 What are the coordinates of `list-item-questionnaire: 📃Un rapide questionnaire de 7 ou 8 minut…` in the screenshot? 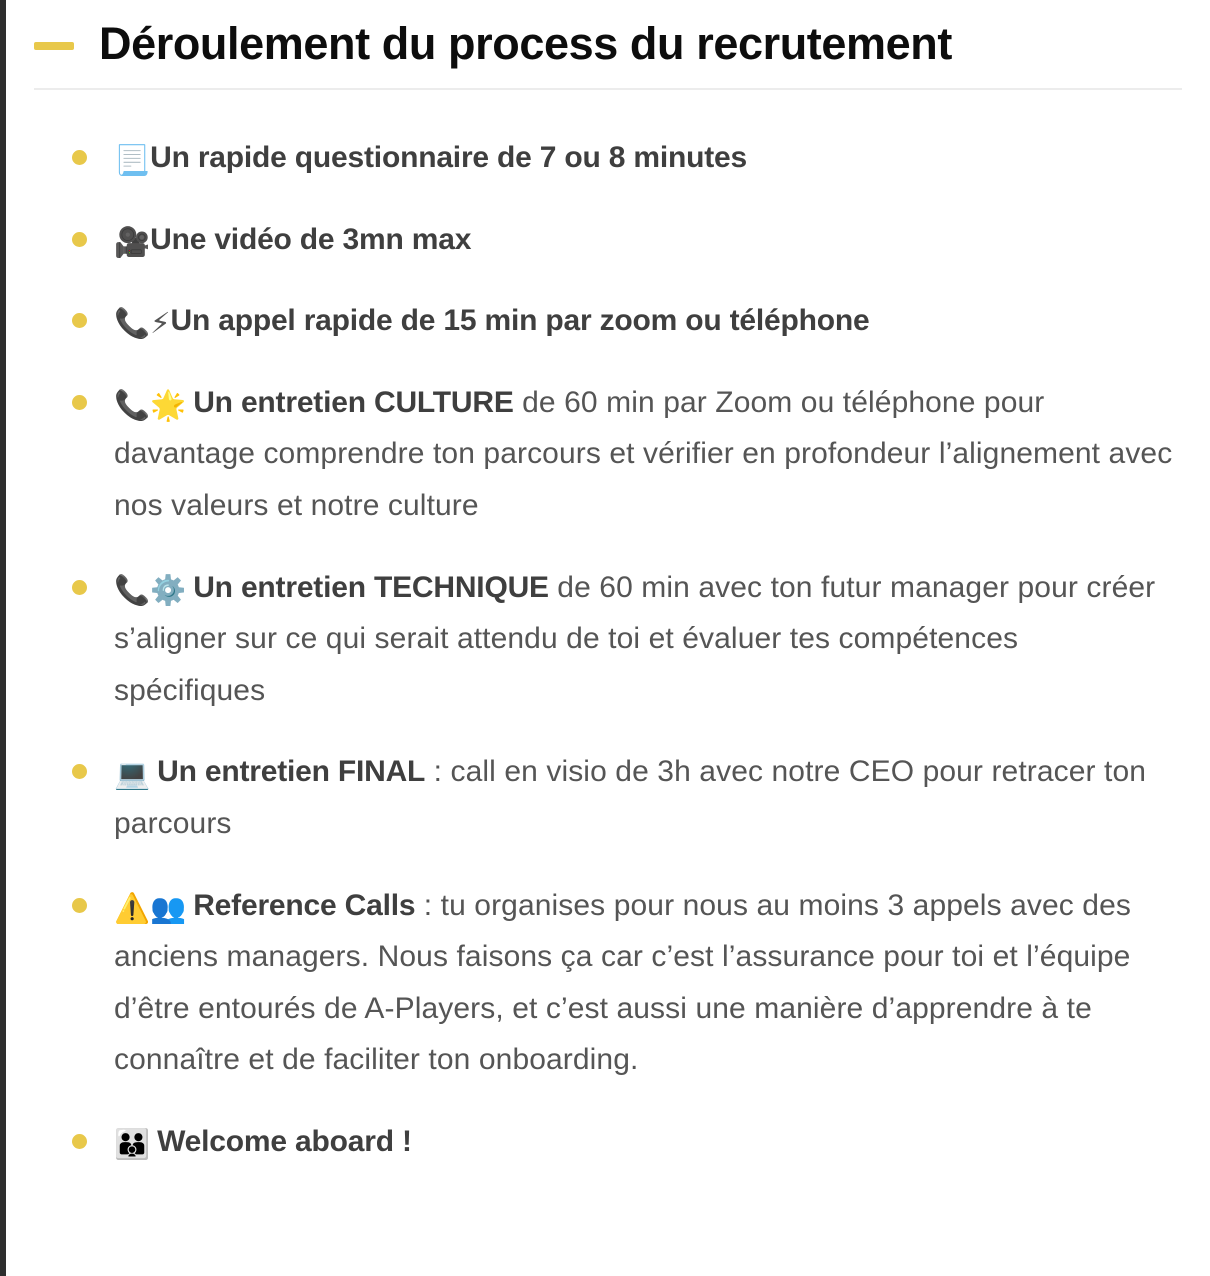 It's located at (624, 158).